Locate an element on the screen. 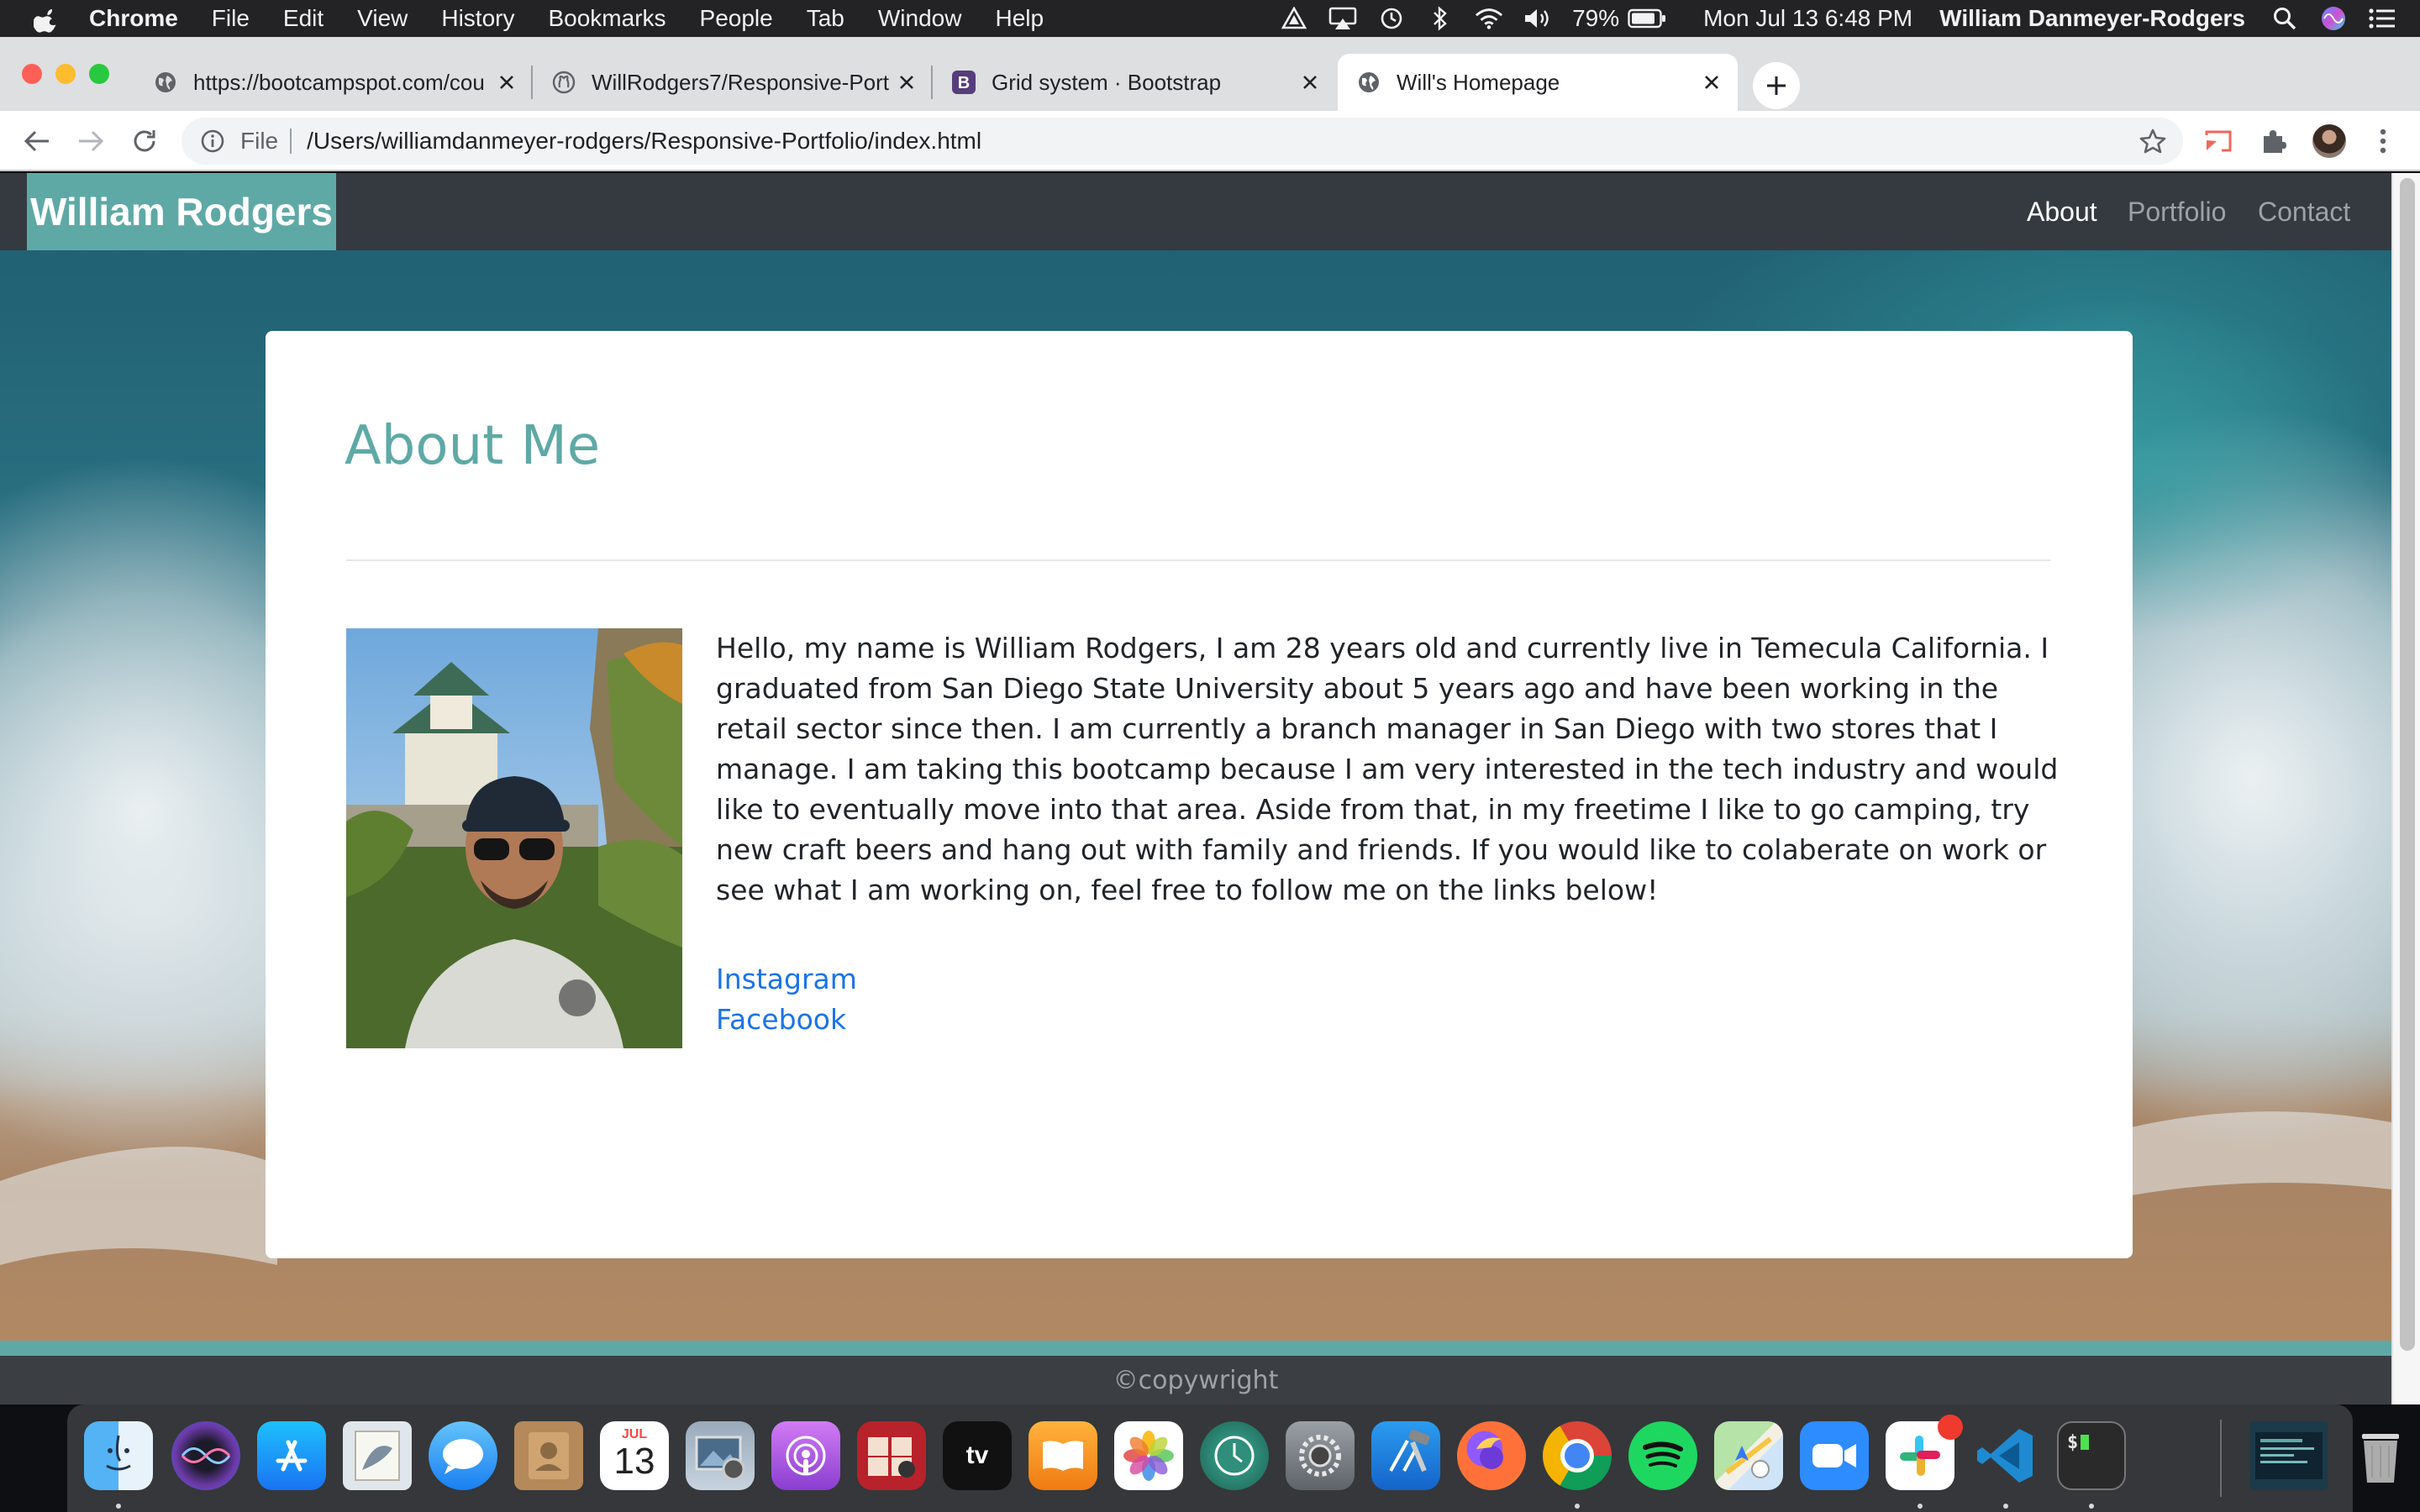 The image size is (2420, 1512). new-tab-button is located at coordinates (1776, 85).